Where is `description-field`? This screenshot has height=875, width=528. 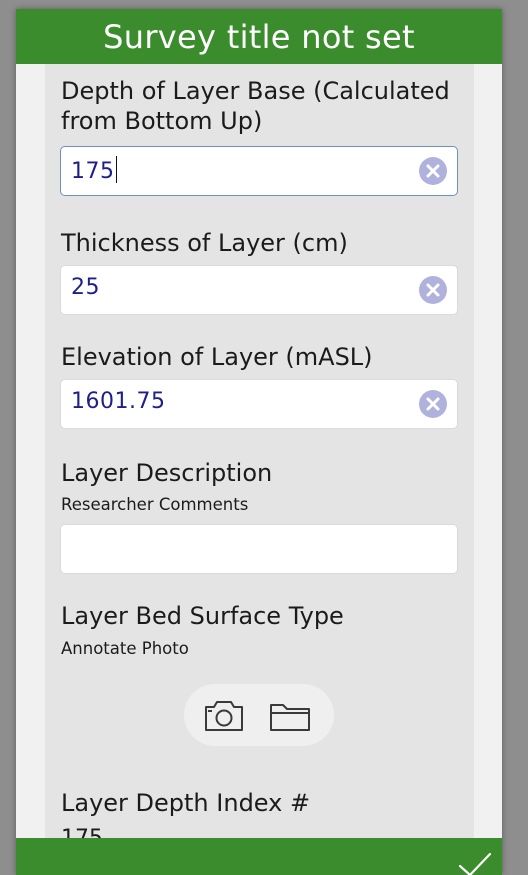 description-field is located at coordinates (259, 549).